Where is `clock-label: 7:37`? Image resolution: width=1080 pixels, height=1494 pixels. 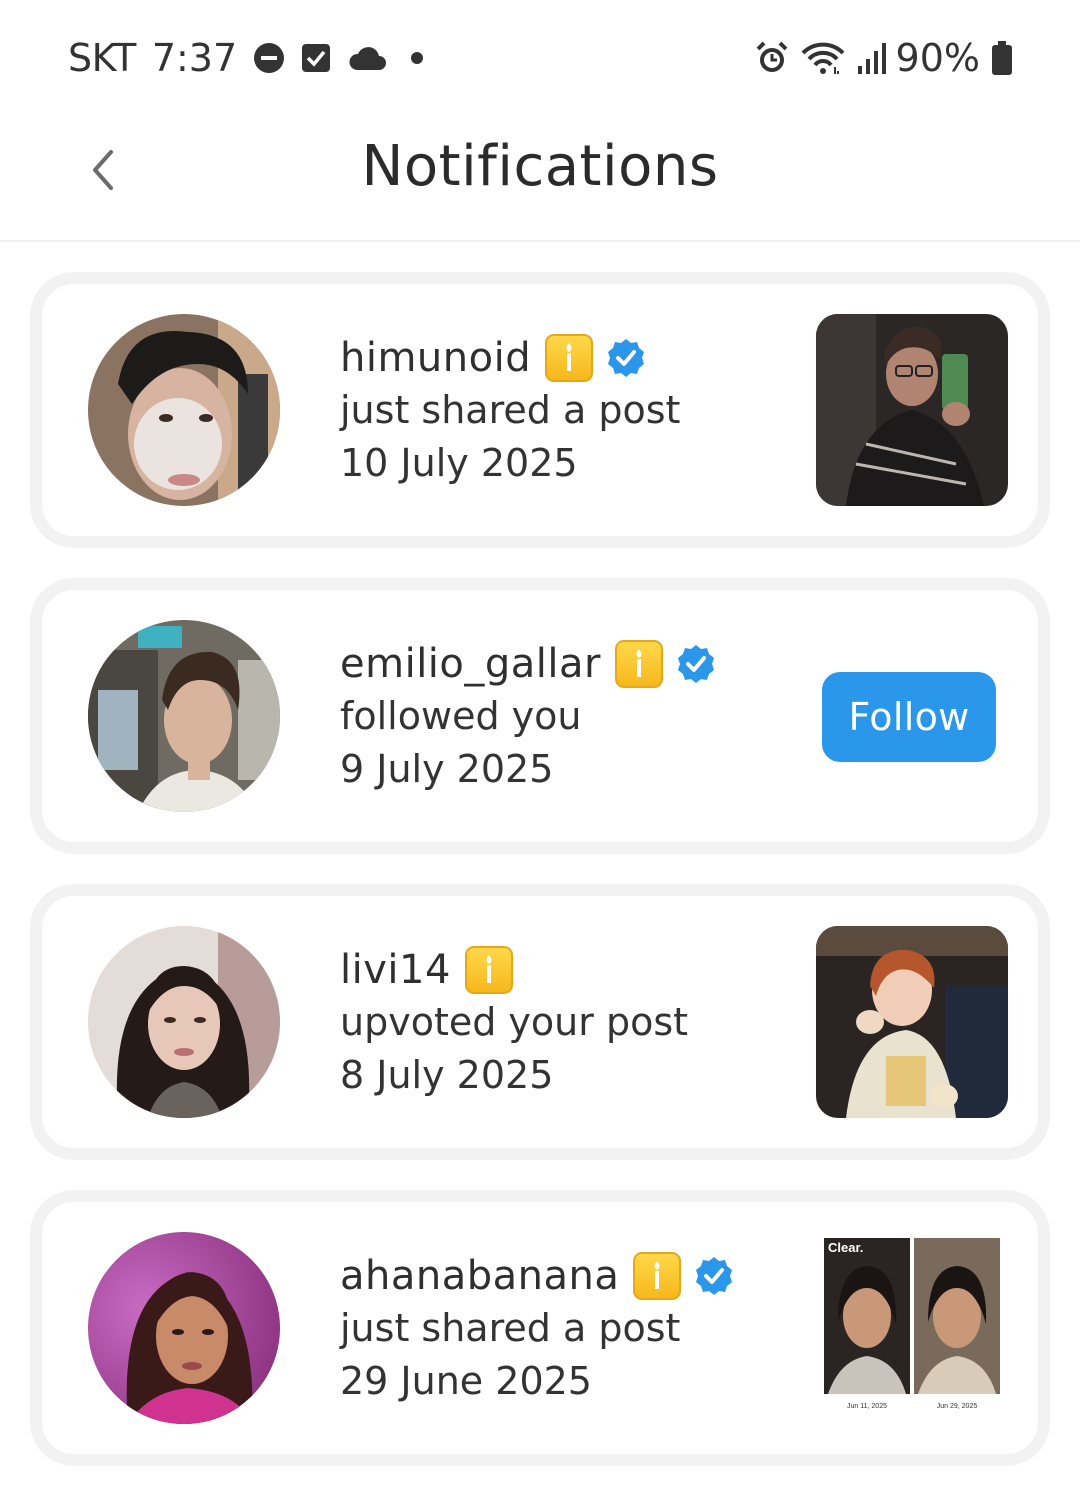 clock-label: 7:37 is located at coordinates (194, 58).